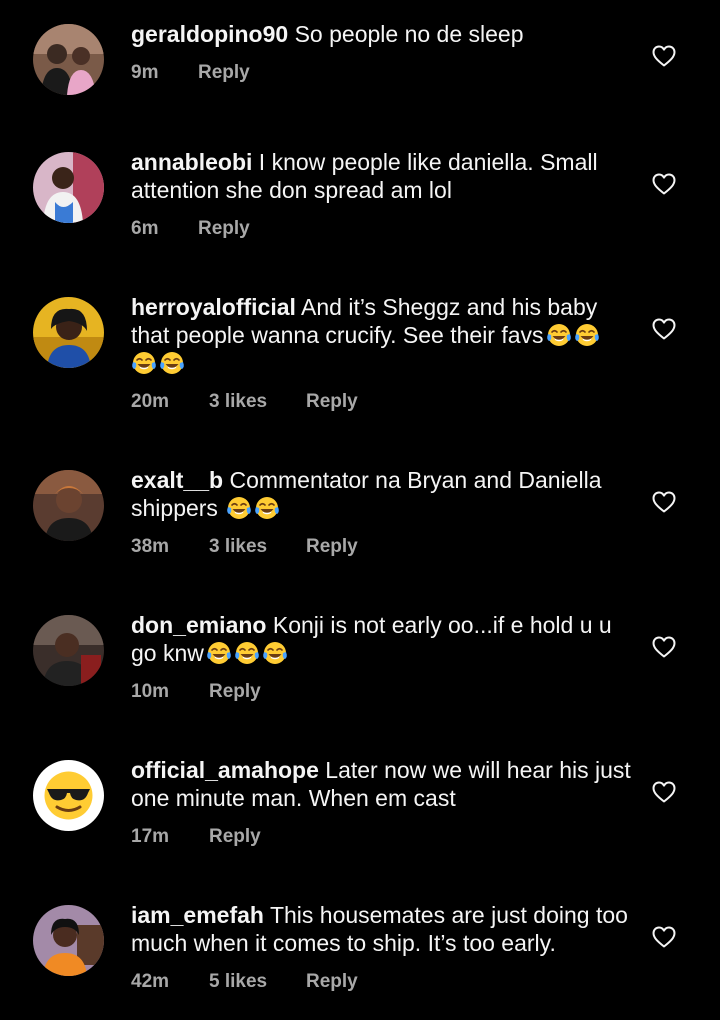  What do you see at coordinates (197, 915) in the screenshot?
I see `username: iam_emefah` at bounding box center [197, 915].